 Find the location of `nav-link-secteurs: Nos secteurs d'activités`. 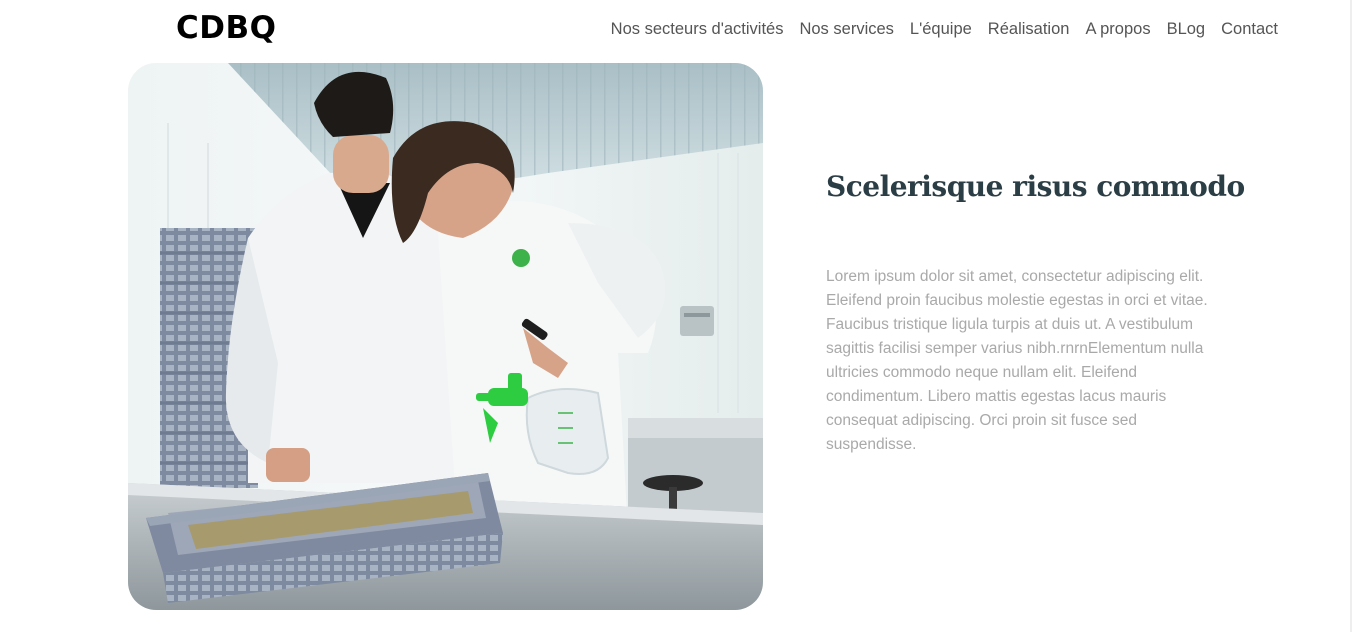

nav-link-secteurs: Nos secteurs d'activités is located at coordinates (697, 29).